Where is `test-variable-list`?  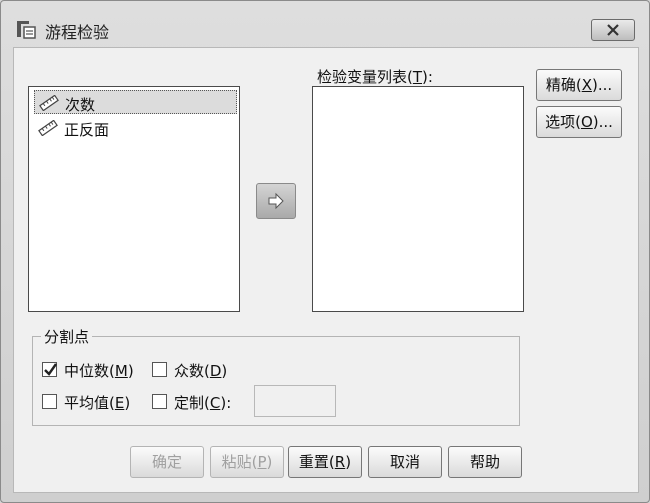
test-variable-list is located at coordinates (418, 199).